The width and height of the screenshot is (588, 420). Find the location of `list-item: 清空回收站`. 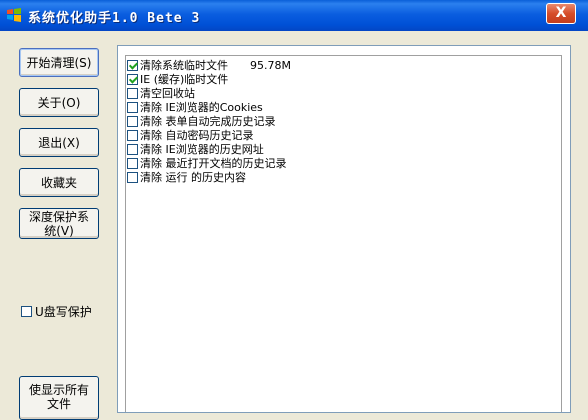

list-item: 清空回收站 is located at coordinates (209, 93).